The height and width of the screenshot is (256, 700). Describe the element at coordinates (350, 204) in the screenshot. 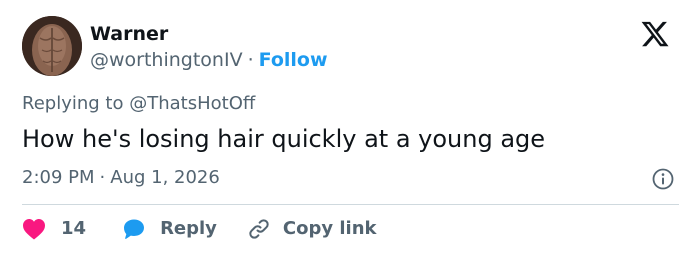

I see `divider` at that location.